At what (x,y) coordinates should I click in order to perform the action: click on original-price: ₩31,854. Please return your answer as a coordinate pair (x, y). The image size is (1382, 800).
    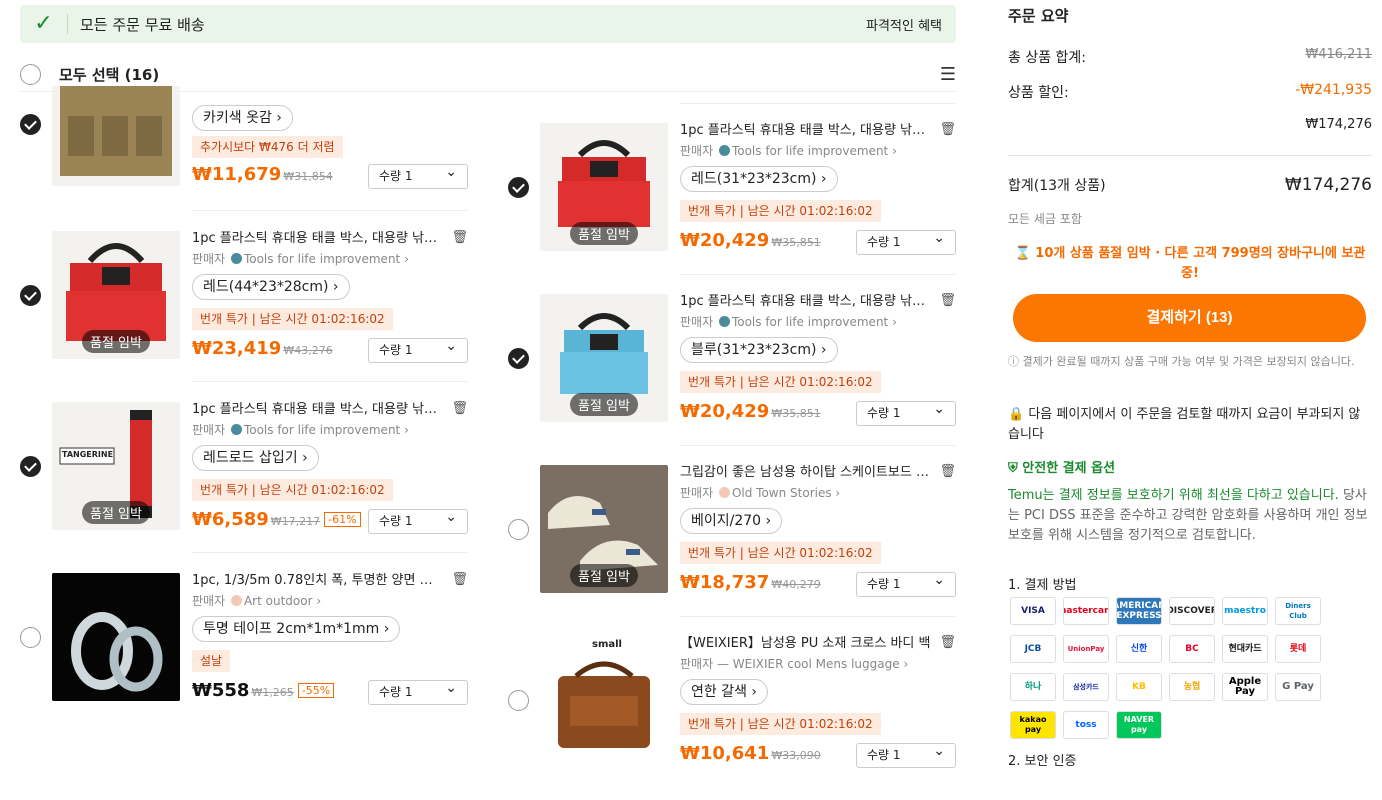
    Looking at the image, I should click on (308, 176).